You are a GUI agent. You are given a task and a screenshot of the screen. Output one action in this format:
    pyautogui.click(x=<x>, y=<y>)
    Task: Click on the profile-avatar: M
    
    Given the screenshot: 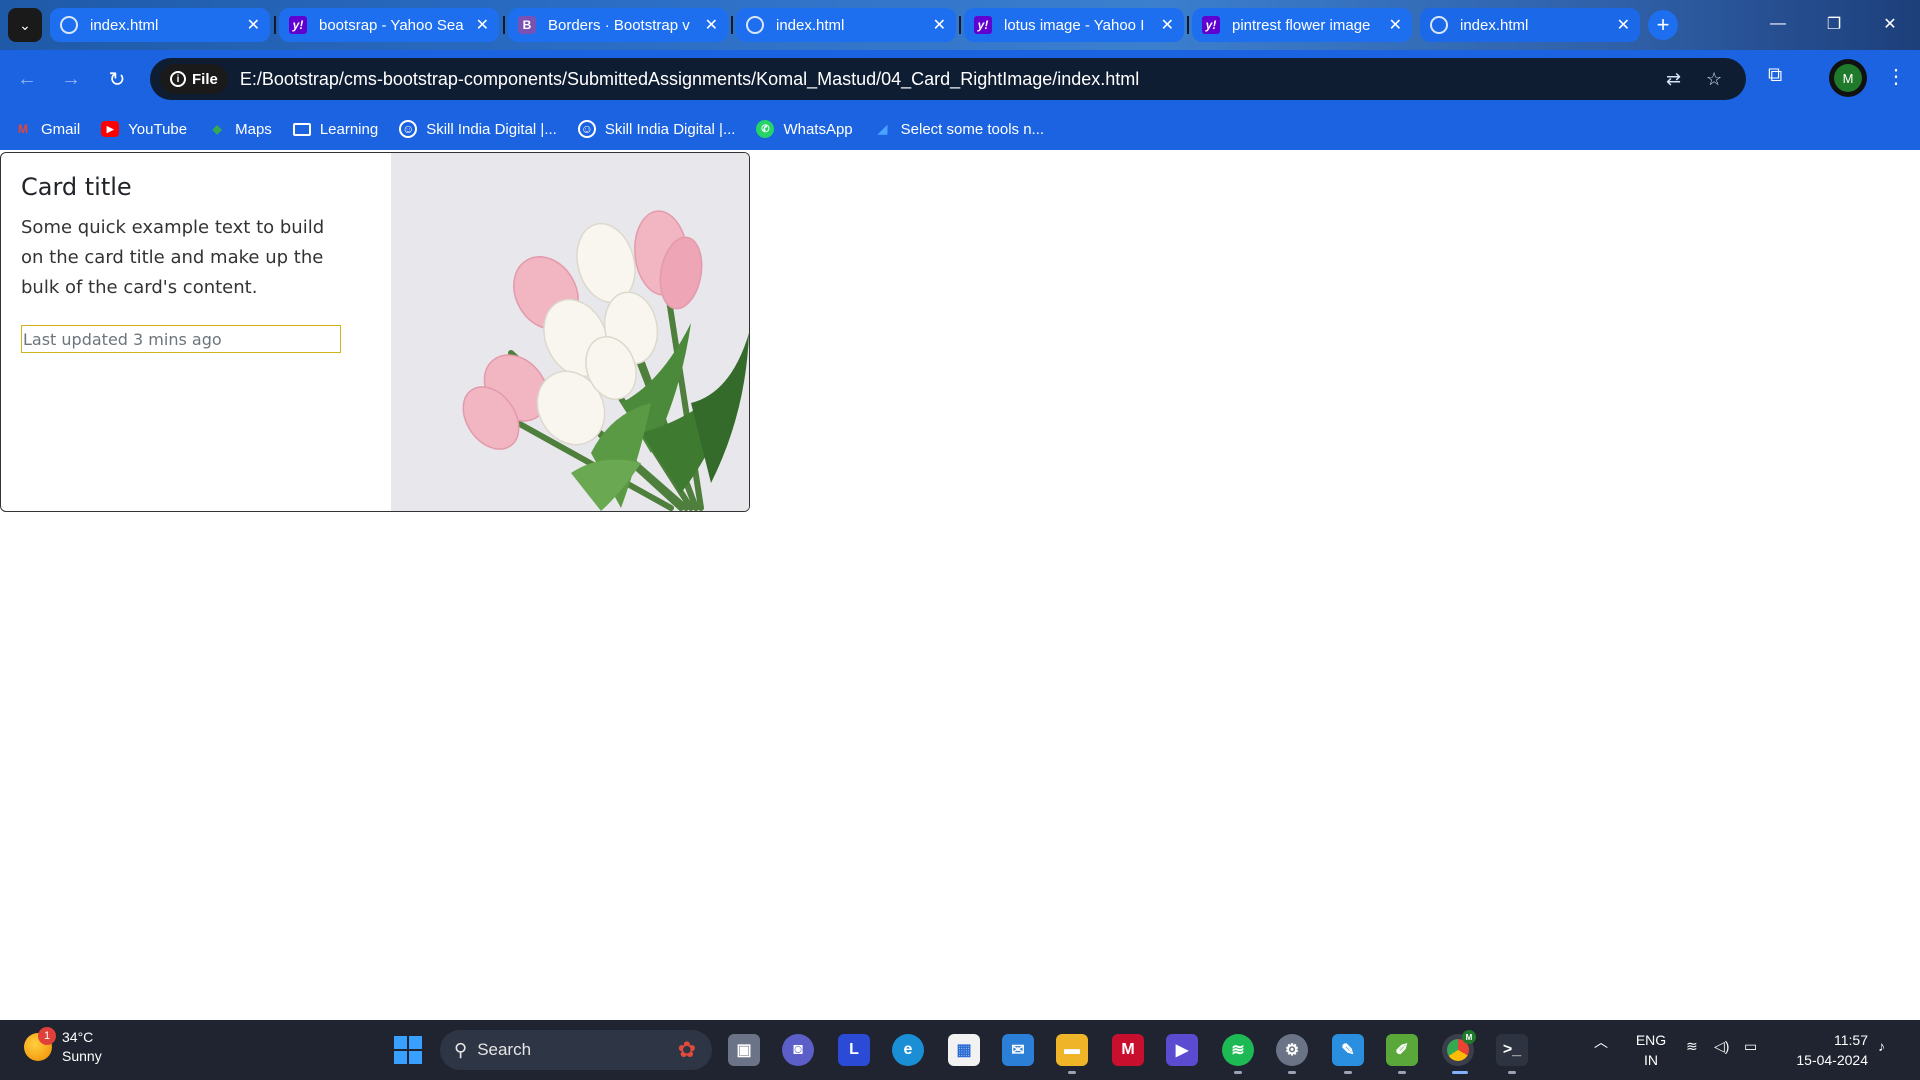 What is the action you would take?
    pyautogui.click(x=1848, y=78)
    